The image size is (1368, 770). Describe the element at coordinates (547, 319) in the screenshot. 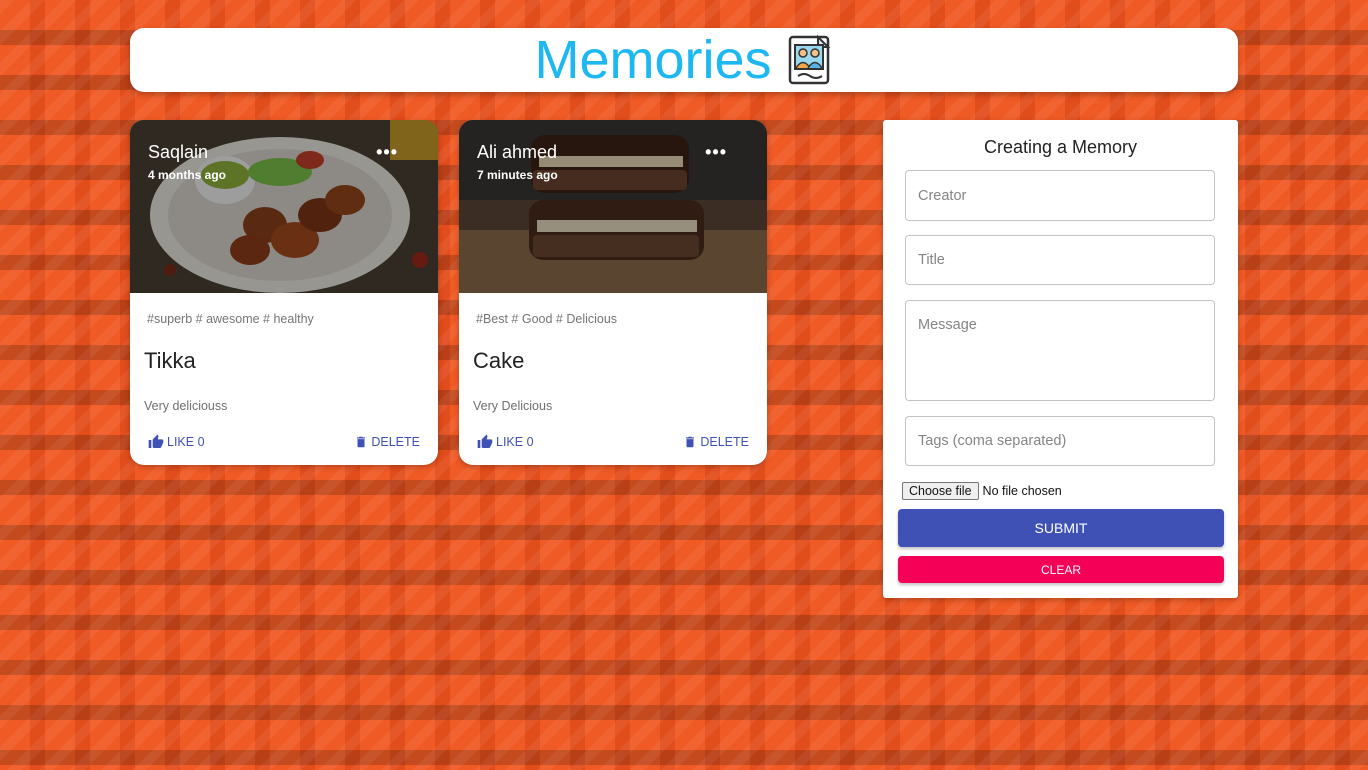

I see `card-tags: #Best # Good # Delicious` at that location.